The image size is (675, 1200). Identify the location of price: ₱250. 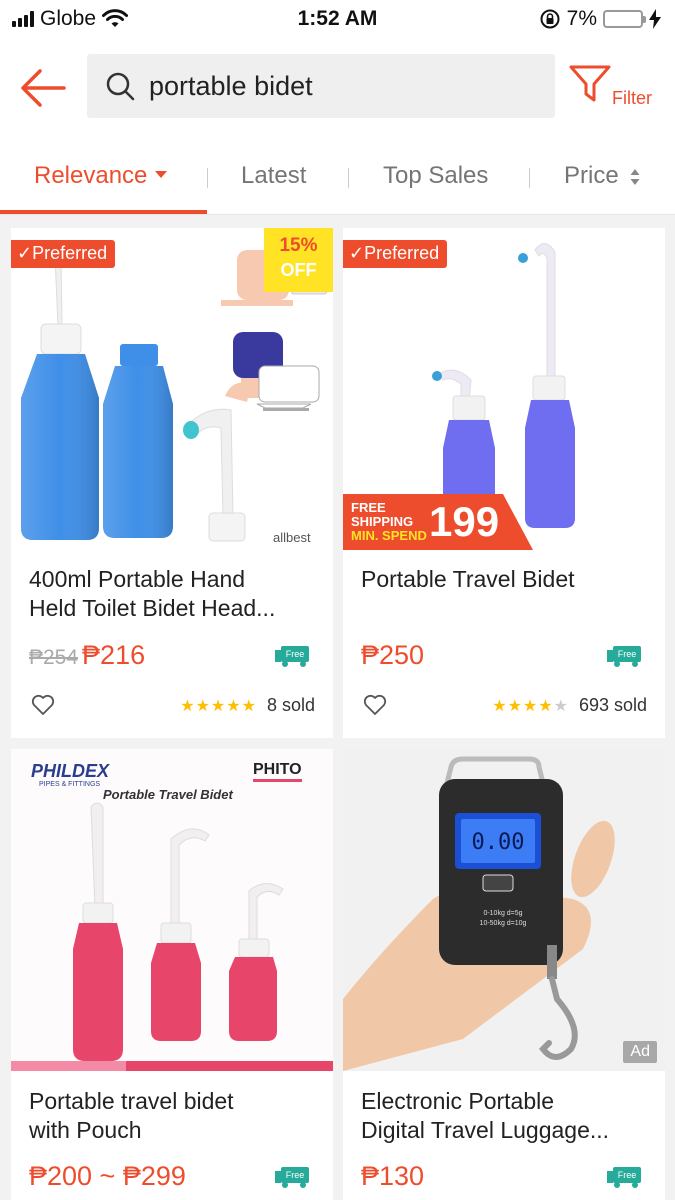
(393, 655).